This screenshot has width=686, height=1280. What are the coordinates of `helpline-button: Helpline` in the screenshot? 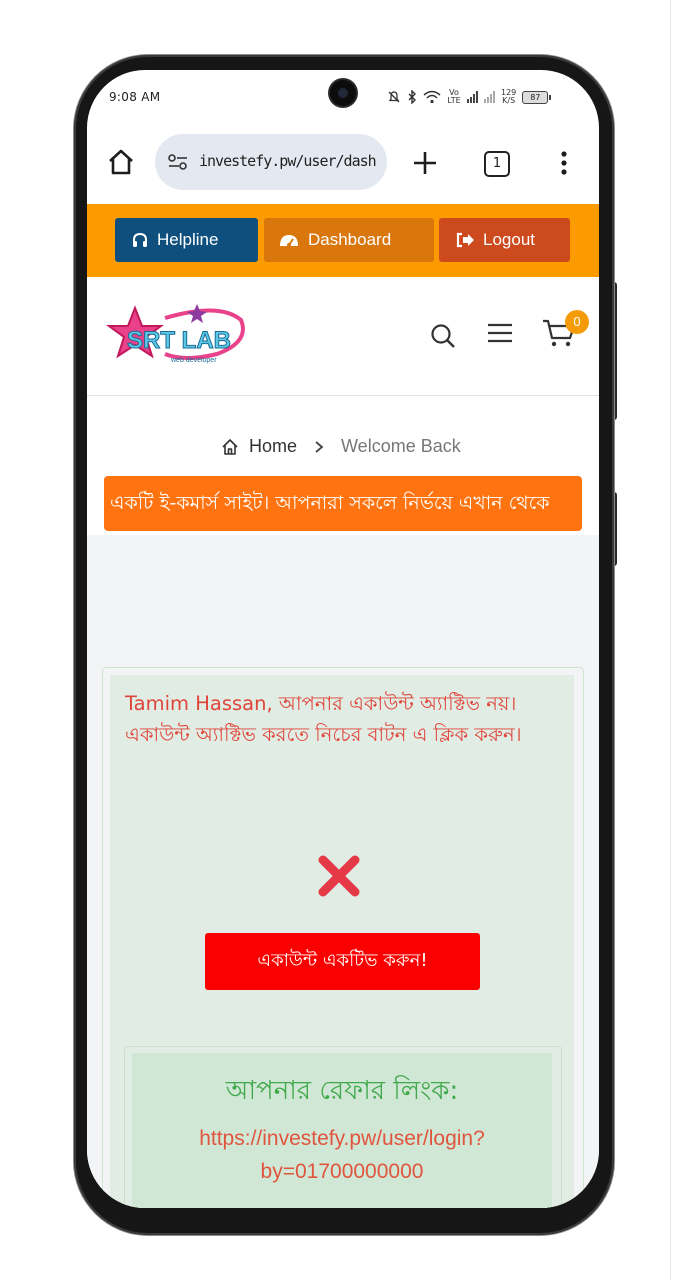 It's located at (186, 240).